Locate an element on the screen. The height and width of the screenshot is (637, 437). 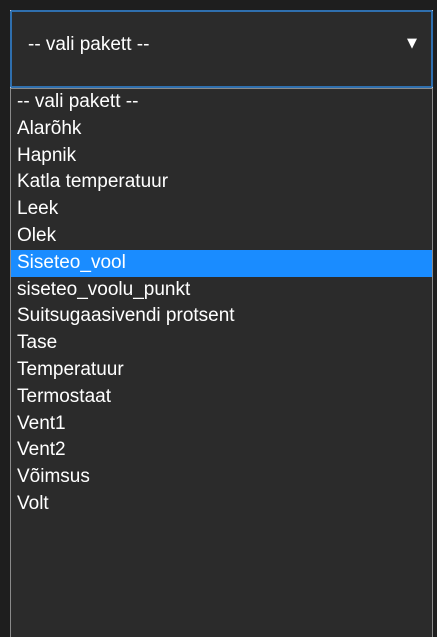
option-vent2: Vent2 is located at coordinates (221, 450).